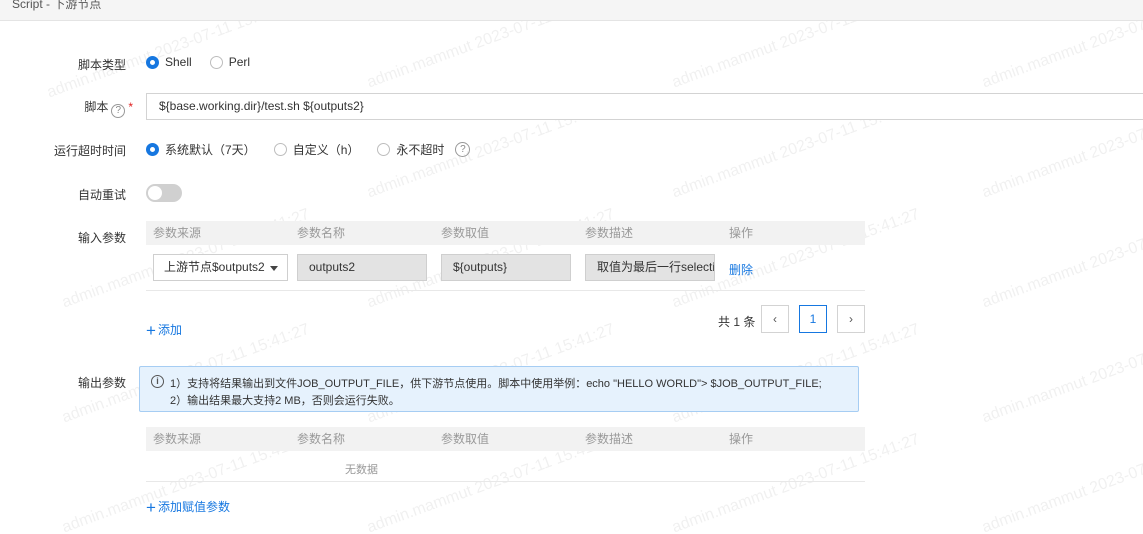 This screenshot has height=534, width=1143. I want to click on radio-timeout-default-label: 系统默认（7天）, so click(210, 150).